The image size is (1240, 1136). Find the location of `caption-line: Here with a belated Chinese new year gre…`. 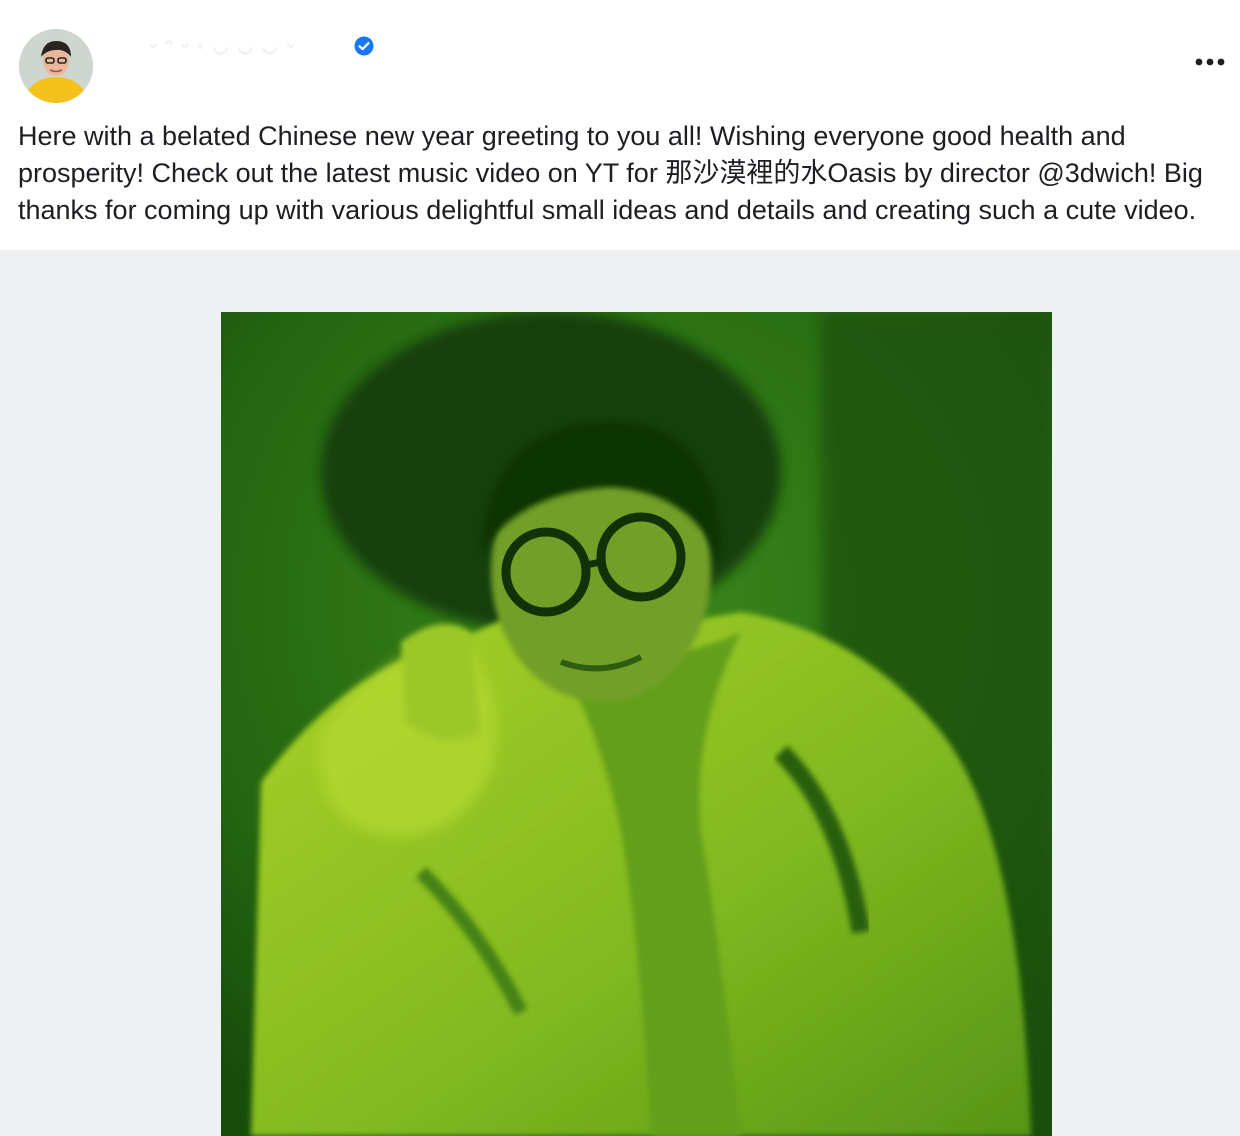

caption-line: Here with a belated Chinese new year gre… is located at coordinates (572, 136).